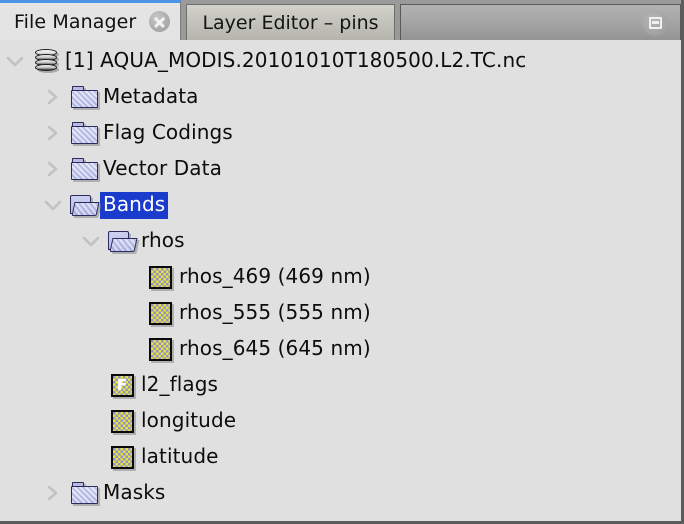 Image resolution: width=684 pixels, height=524 pixels. I want to click on tree-node-label: longitude, so click(189, 419).